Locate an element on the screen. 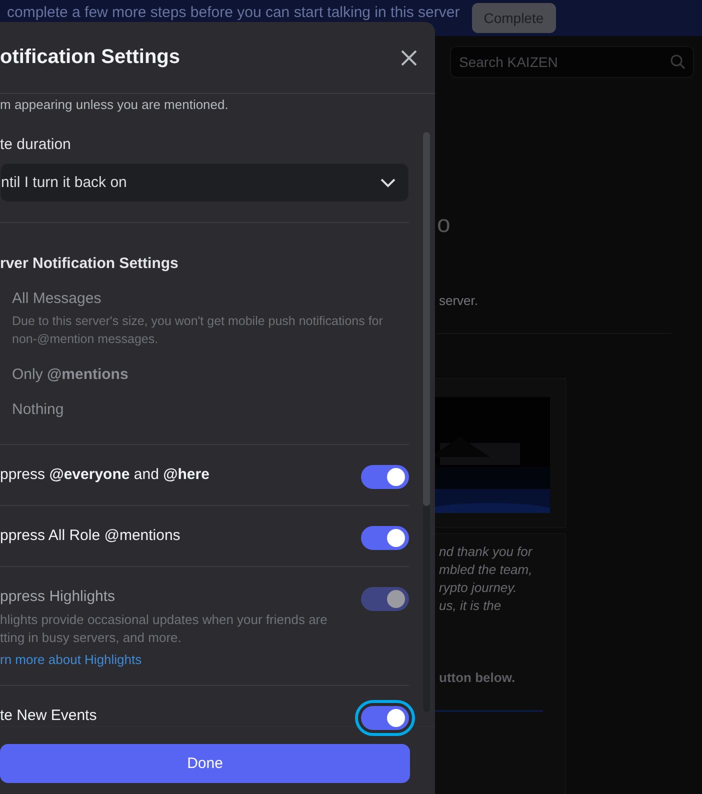 The image size is (702, 794). toggle-label: ppress Highlights is located at coordinates (58, 596).